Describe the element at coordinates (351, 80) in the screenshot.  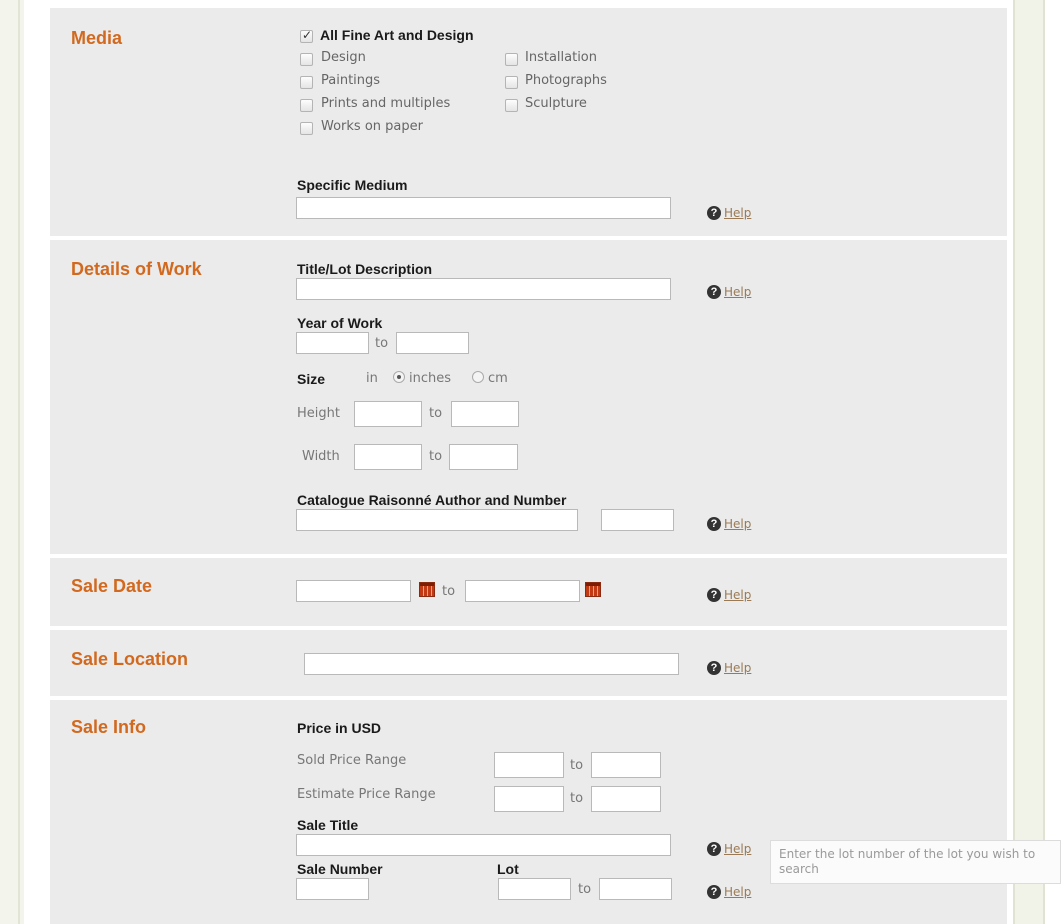
I see `paintings-label: Paintings` at that location.